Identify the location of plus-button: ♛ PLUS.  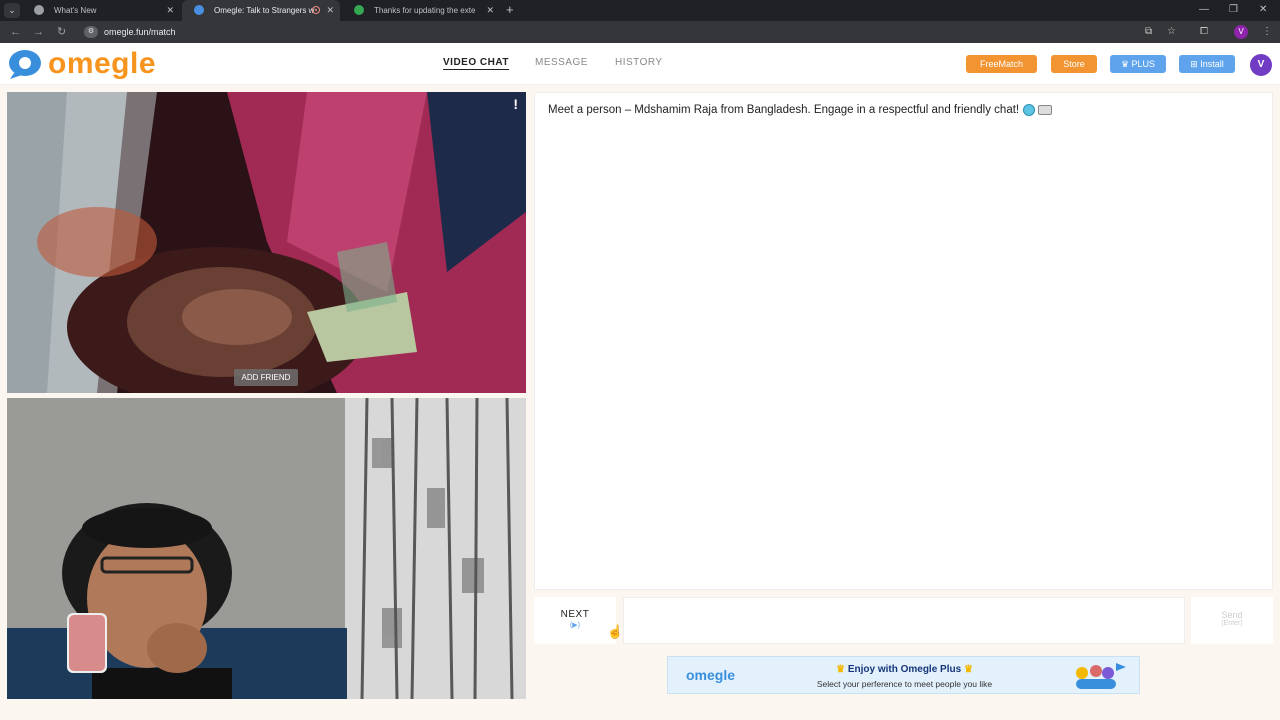
(1138, 64).